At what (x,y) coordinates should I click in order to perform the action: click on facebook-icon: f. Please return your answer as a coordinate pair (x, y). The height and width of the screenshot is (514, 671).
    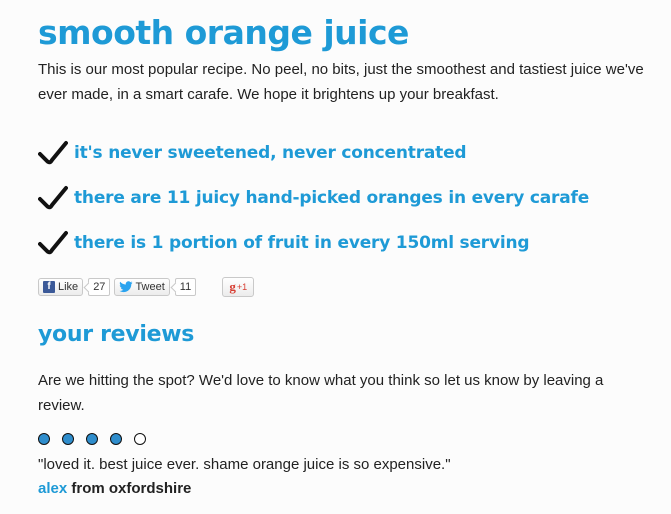
    Looking at the image, I should click on (49, 287).